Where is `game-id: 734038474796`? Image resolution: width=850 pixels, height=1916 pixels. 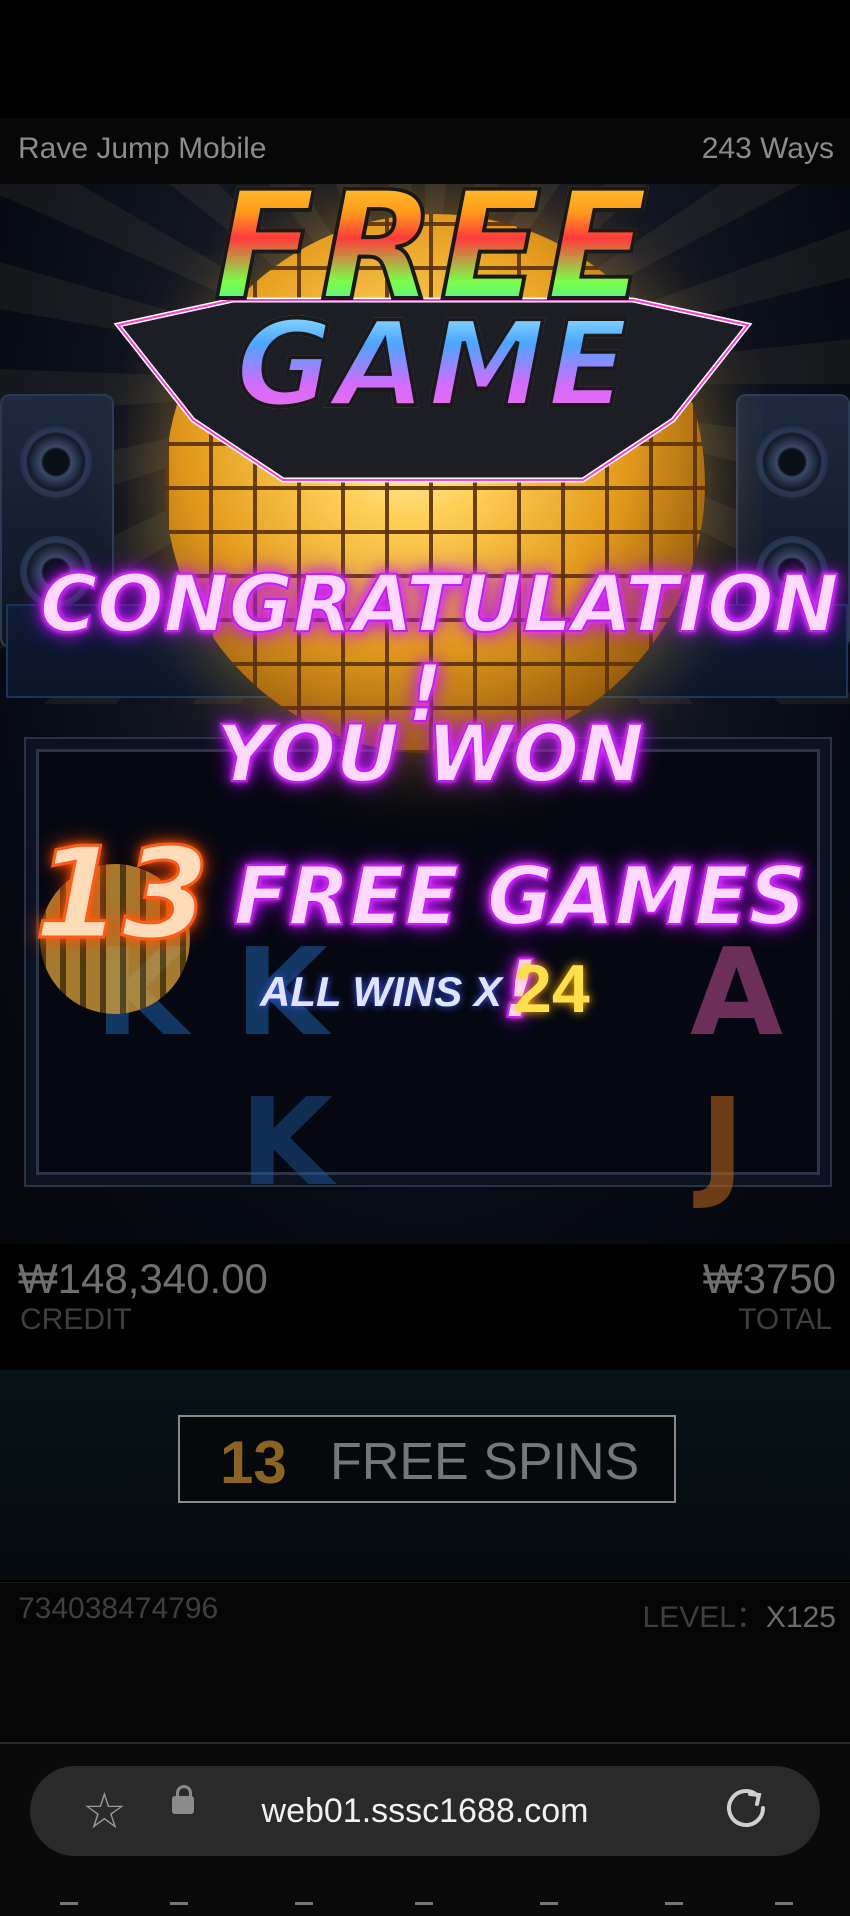
game-id: 734038474796 is located at coordinates (118, 1608).